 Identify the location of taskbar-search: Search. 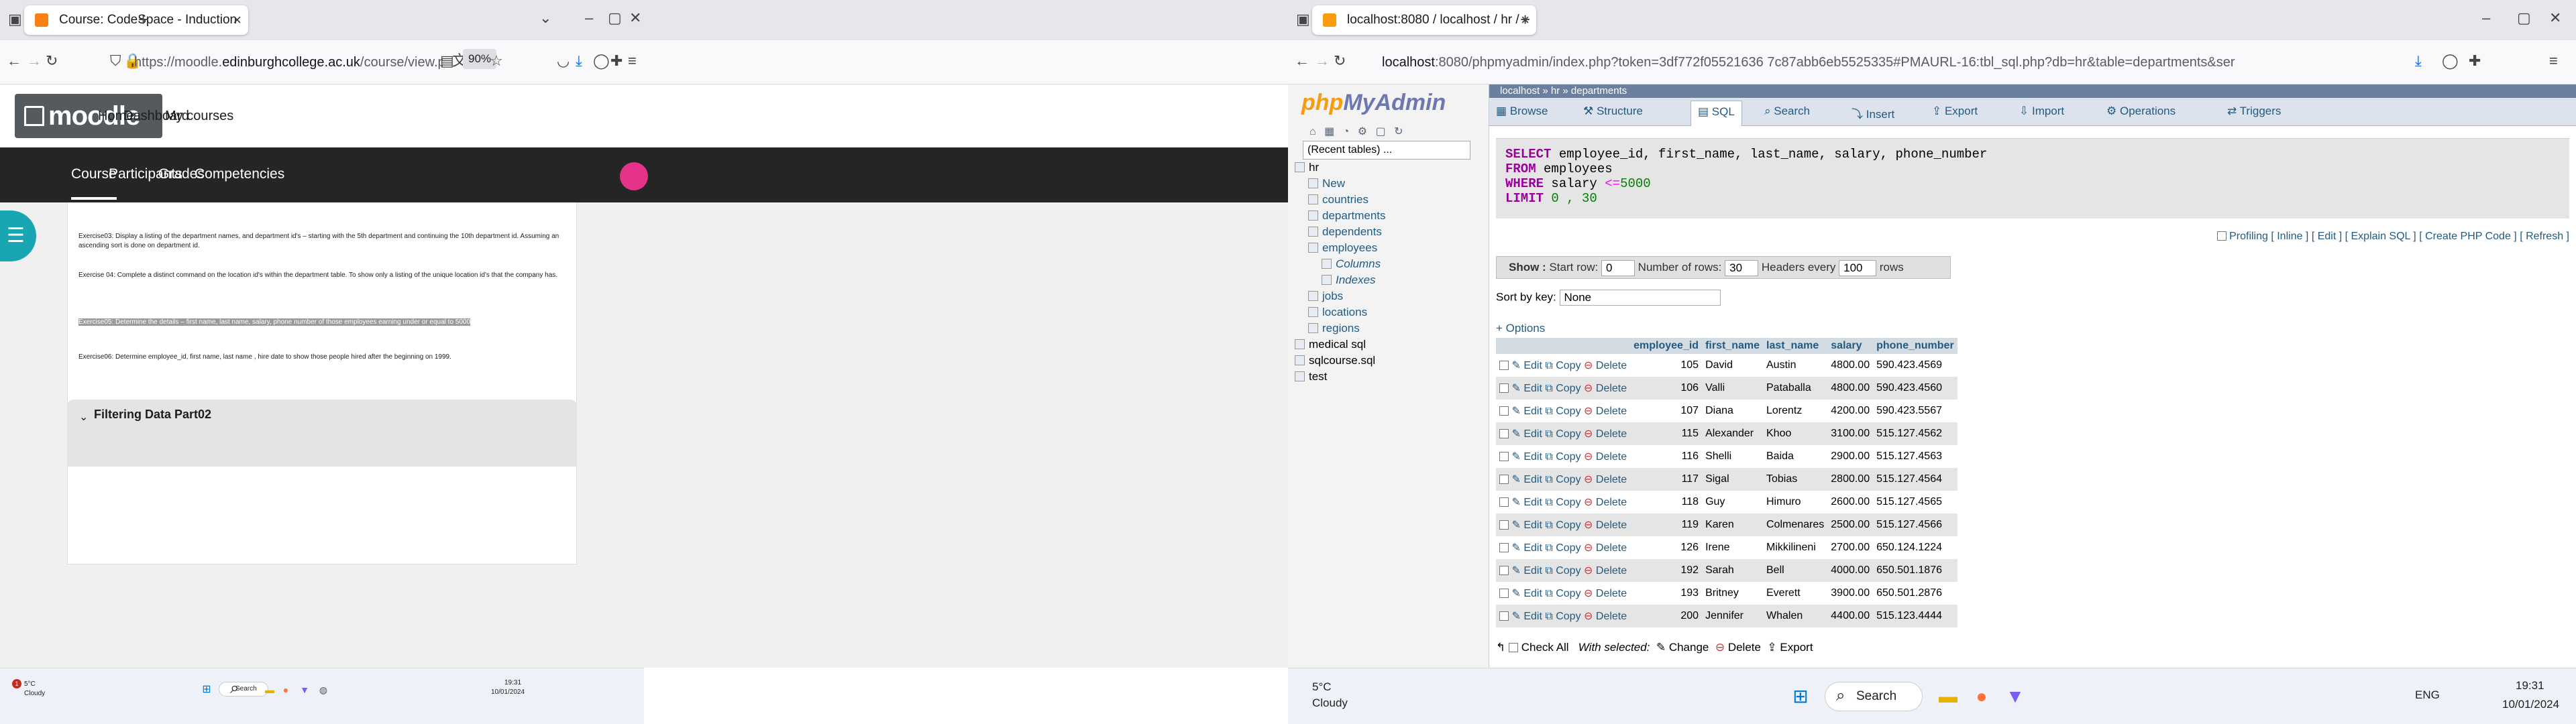
(1874, 696).